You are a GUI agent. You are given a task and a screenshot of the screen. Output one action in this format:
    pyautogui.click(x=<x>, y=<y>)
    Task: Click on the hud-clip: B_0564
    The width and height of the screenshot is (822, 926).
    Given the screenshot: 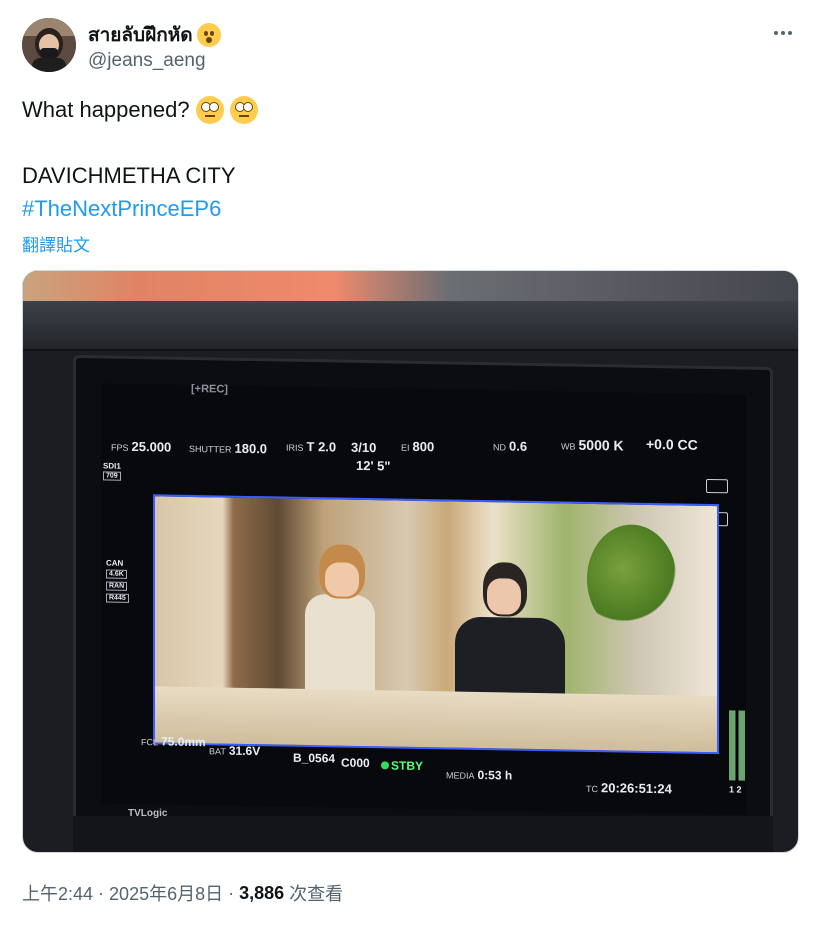 What is the action you would take?
    pyautogui.click(x=314, y=758)
    